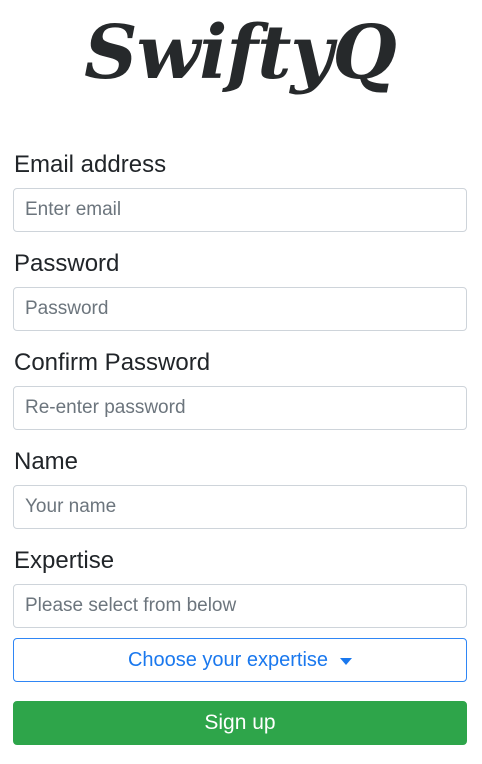 The image size is (482, 764). Describe the element at coordinates (90, 164) in the screenshot. I see `email-label: Email address` at that location.